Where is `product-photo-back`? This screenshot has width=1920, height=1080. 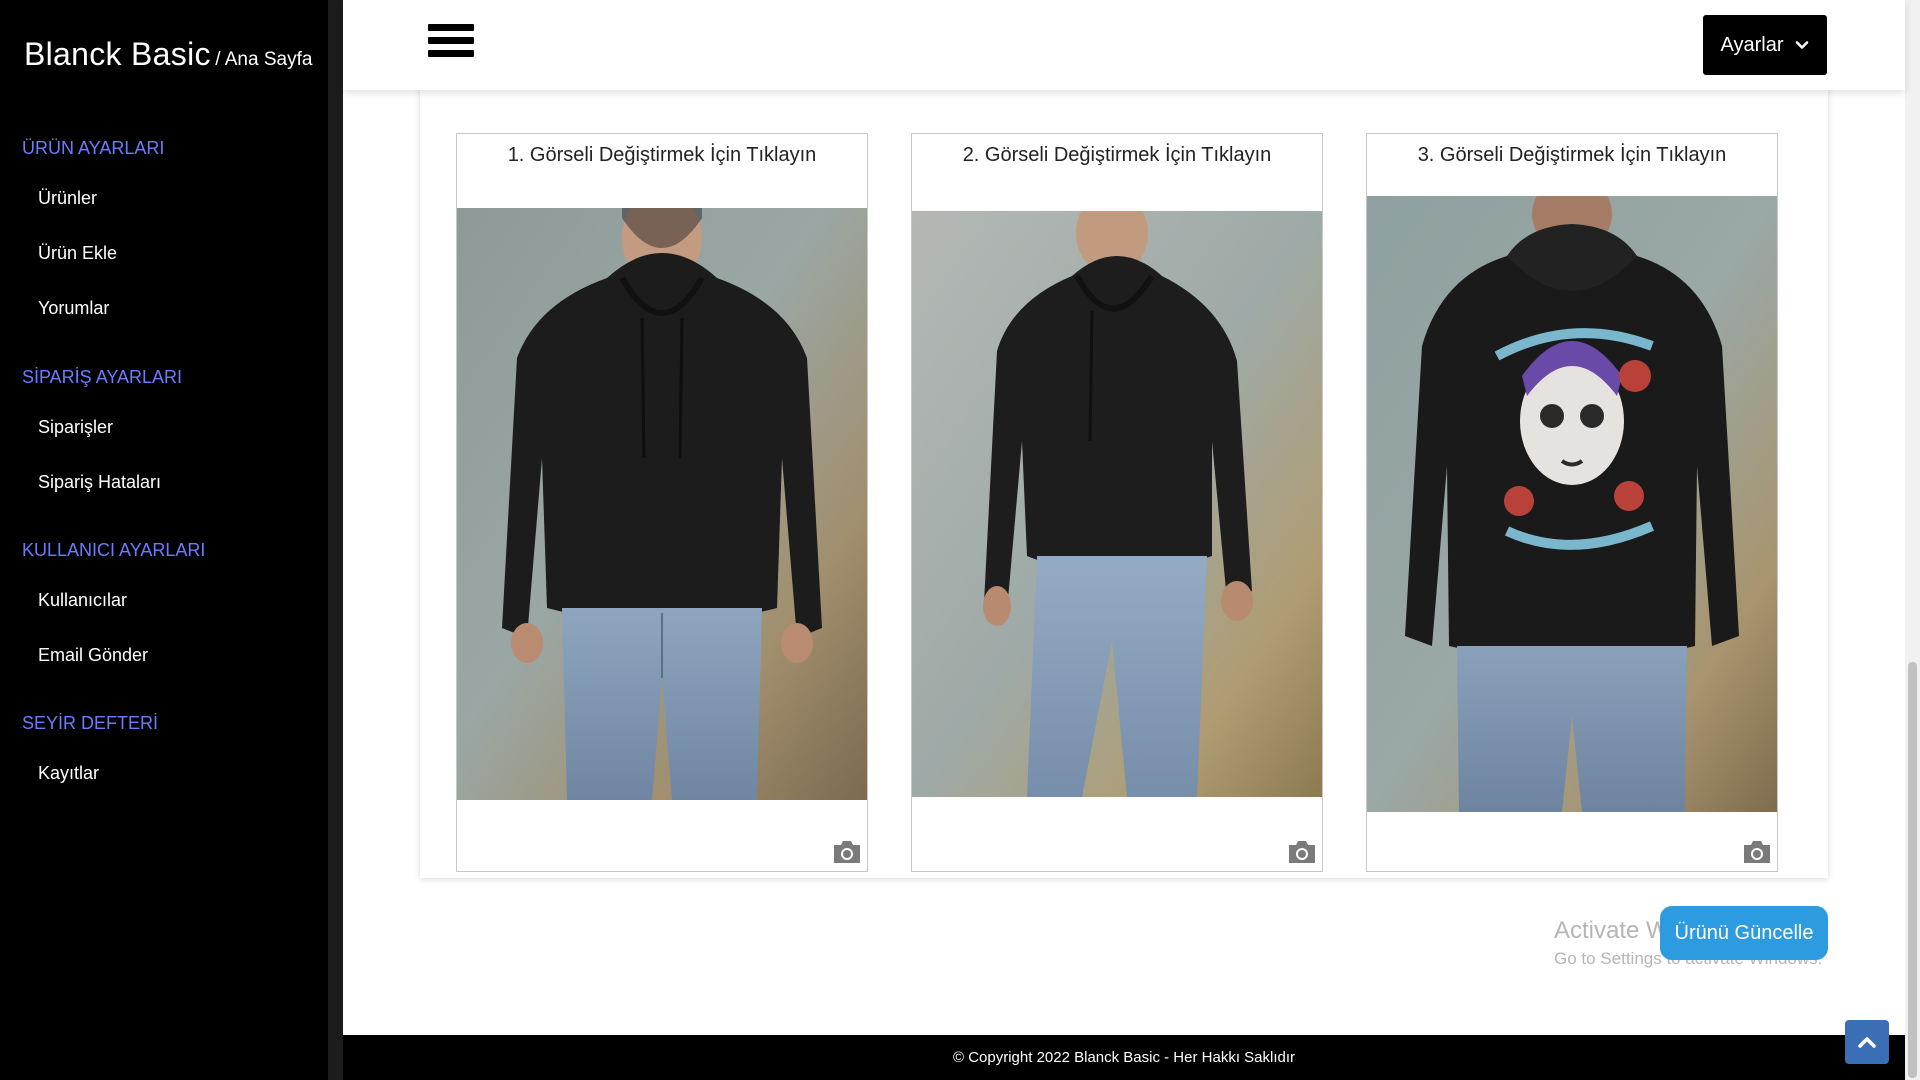 product-photo-back is located at coordinates (1572, 504).